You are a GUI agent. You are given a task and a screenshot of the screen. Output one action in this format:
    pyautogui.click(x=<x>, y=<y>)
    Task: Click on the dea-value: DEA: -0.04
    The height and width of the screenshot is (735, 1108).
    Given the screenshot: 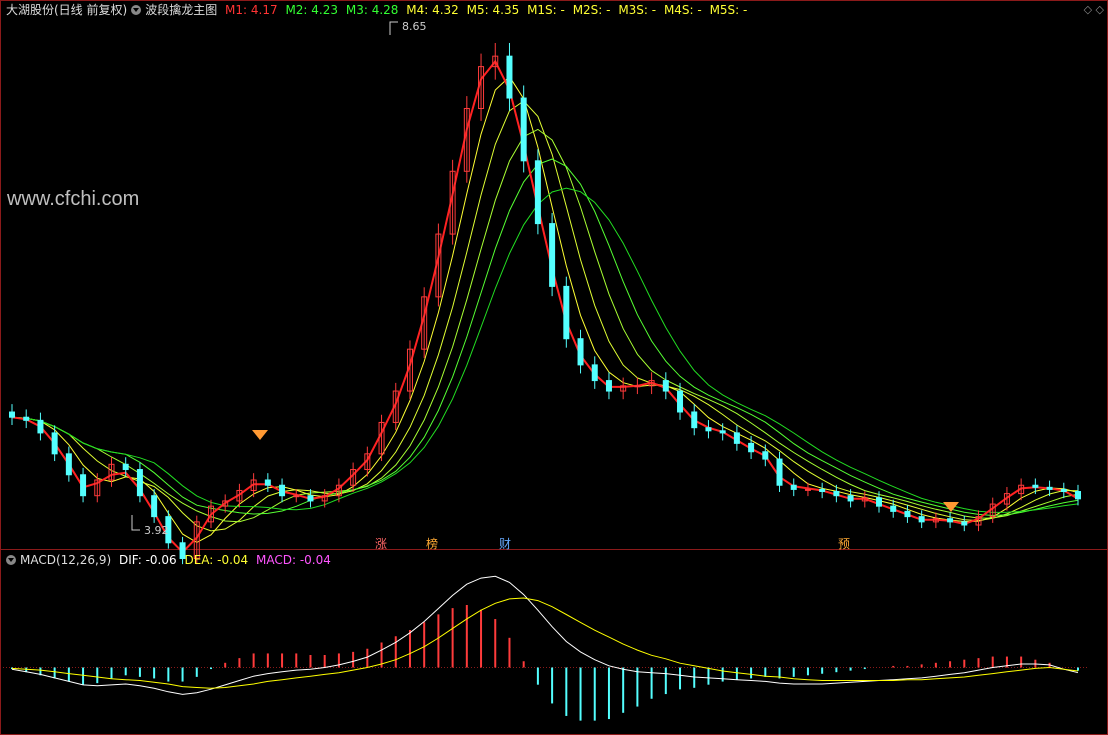 What is the action you would take?
    pyautogui.click(x=216, y=560)
    